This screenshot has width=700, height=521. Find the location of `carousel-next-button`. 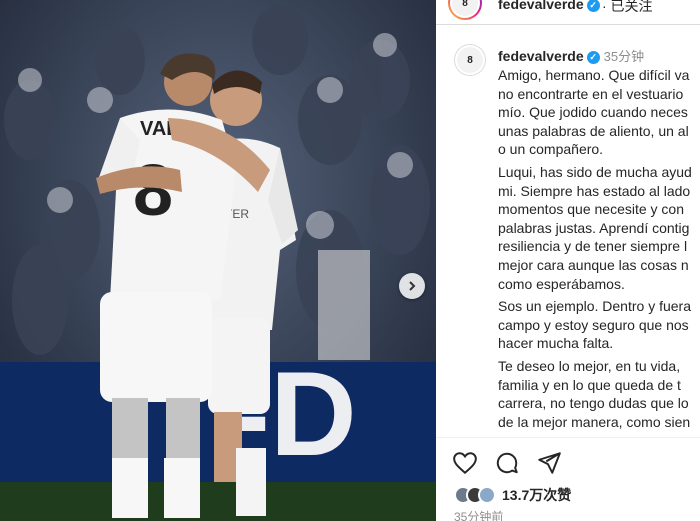

carousel-next-button is located at coordinates (412, 286).